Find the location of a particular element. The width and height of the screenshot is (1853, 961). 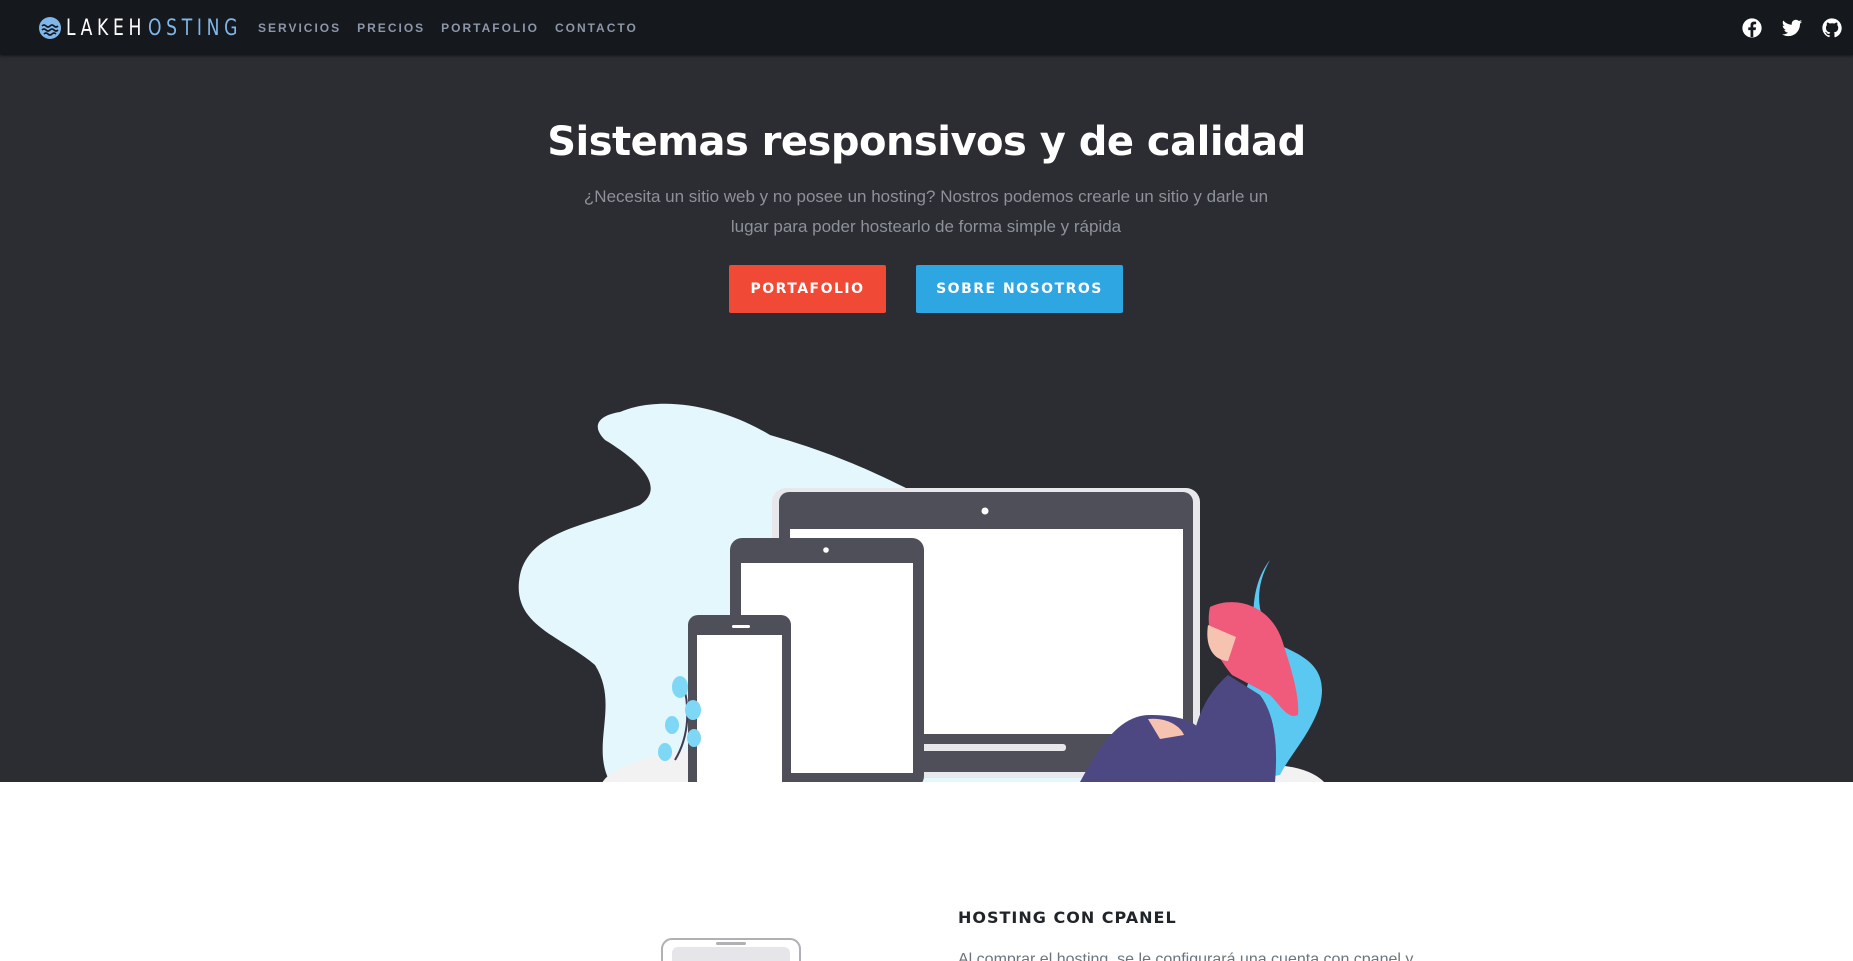

tablet-camera is located at coordinates (826, 550).